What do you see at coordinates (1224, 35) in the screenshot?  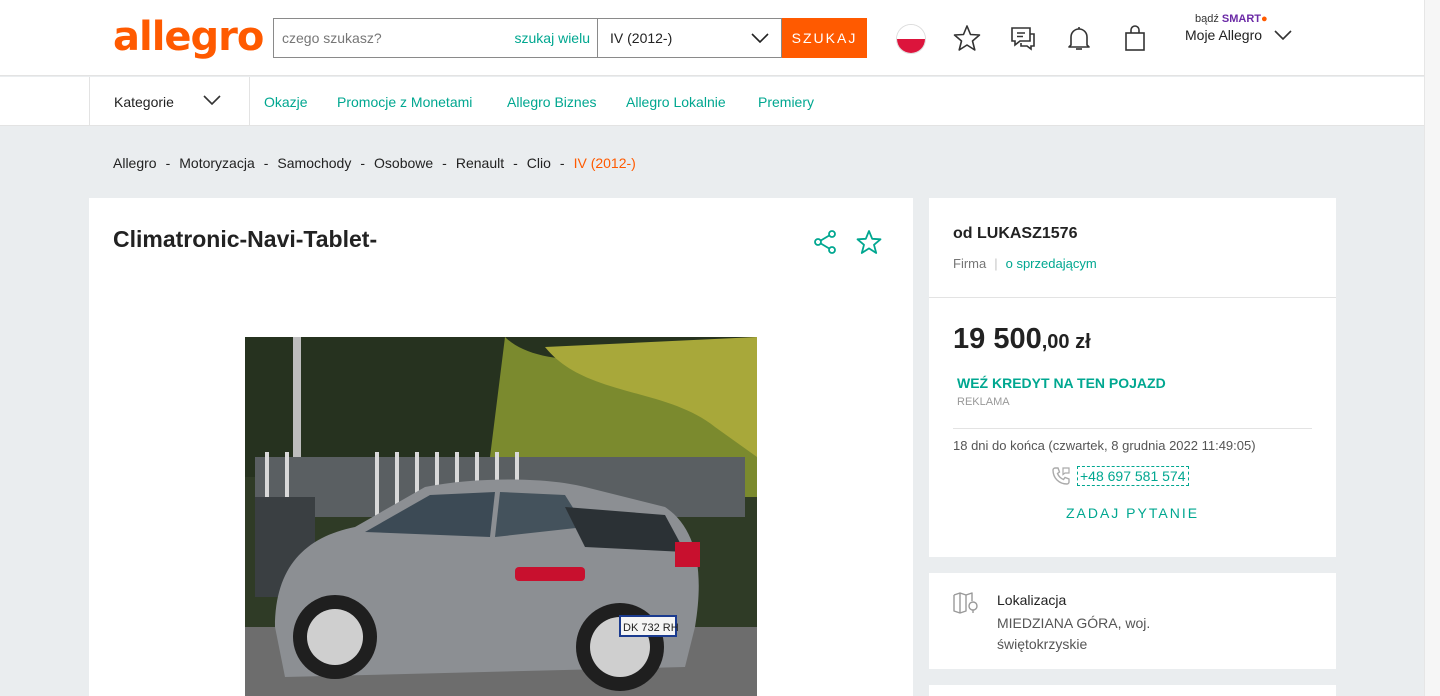 I see `my-allegro-label: Moje Allegro` at bounding box center [1224, 35].